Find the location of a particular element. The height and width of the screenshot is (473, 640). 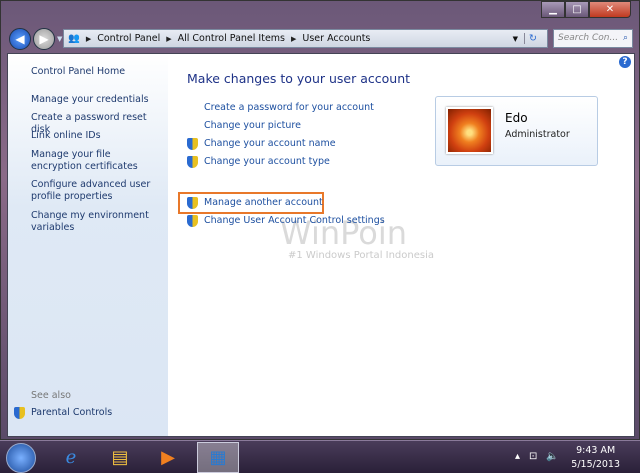

show-hidden-icons: ▴ is located at coordinates (517, 456).